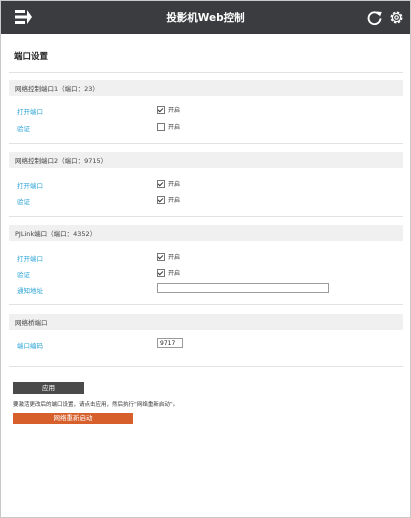 The height and width of the screenshot is (518, 411). Describe the element at coordinates (73, 418) in the screenshot. I see `network-restart-button: 网络重新启动` at that location.